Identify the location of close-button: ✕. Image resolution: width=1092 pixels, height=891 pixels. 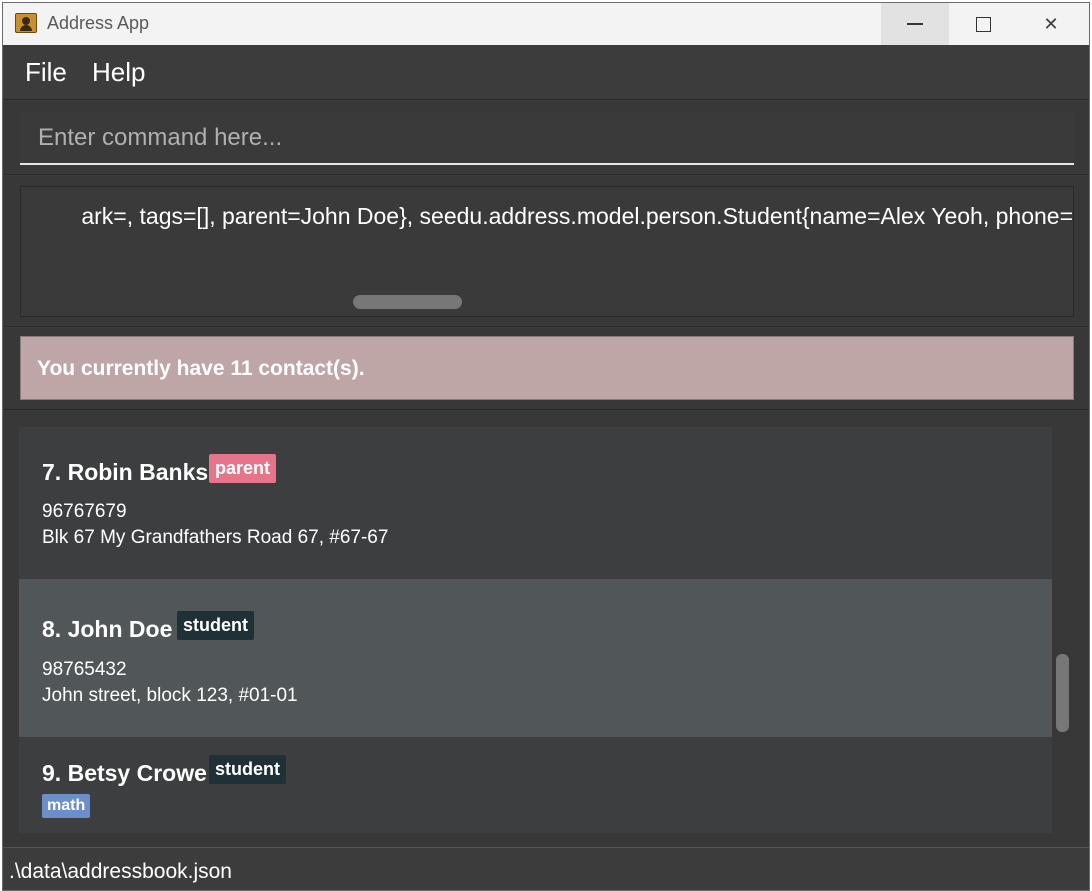
(1051, 24).